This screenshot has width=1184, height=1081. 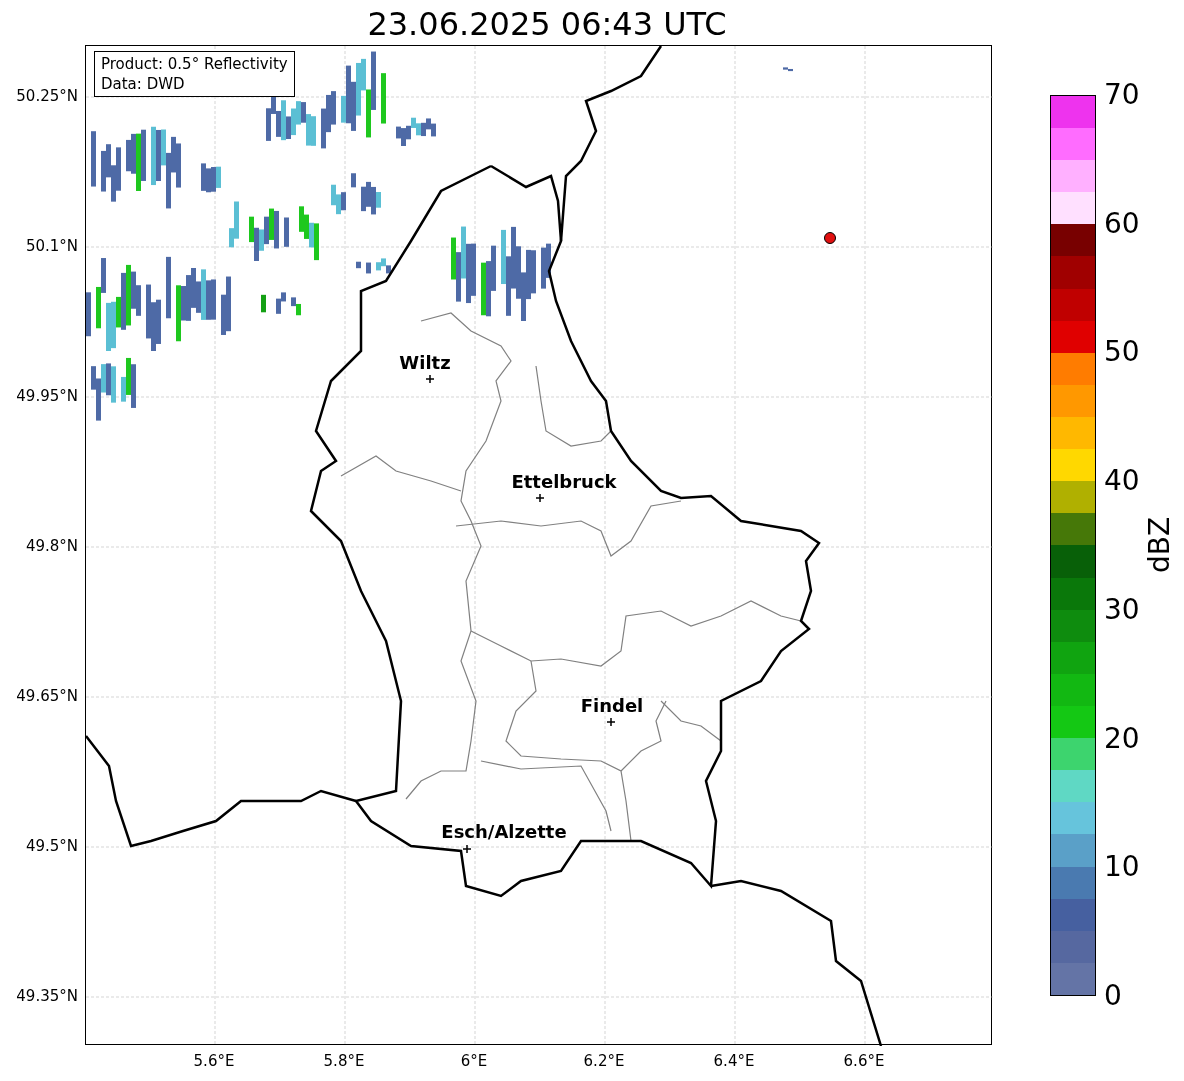 What do you see at coordinates (47, 96) in the screenshot?
I see `latitude-tick-label: 50.25°N` at bounding box center [47, 96].